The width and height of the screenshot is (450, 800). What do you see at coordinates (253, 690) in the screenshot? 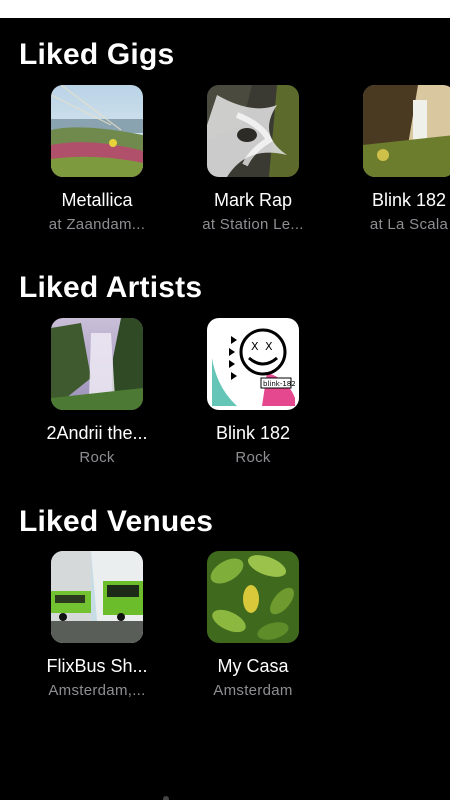
I see `venue-city: Amsterdam` at bounding box center [253, 690].